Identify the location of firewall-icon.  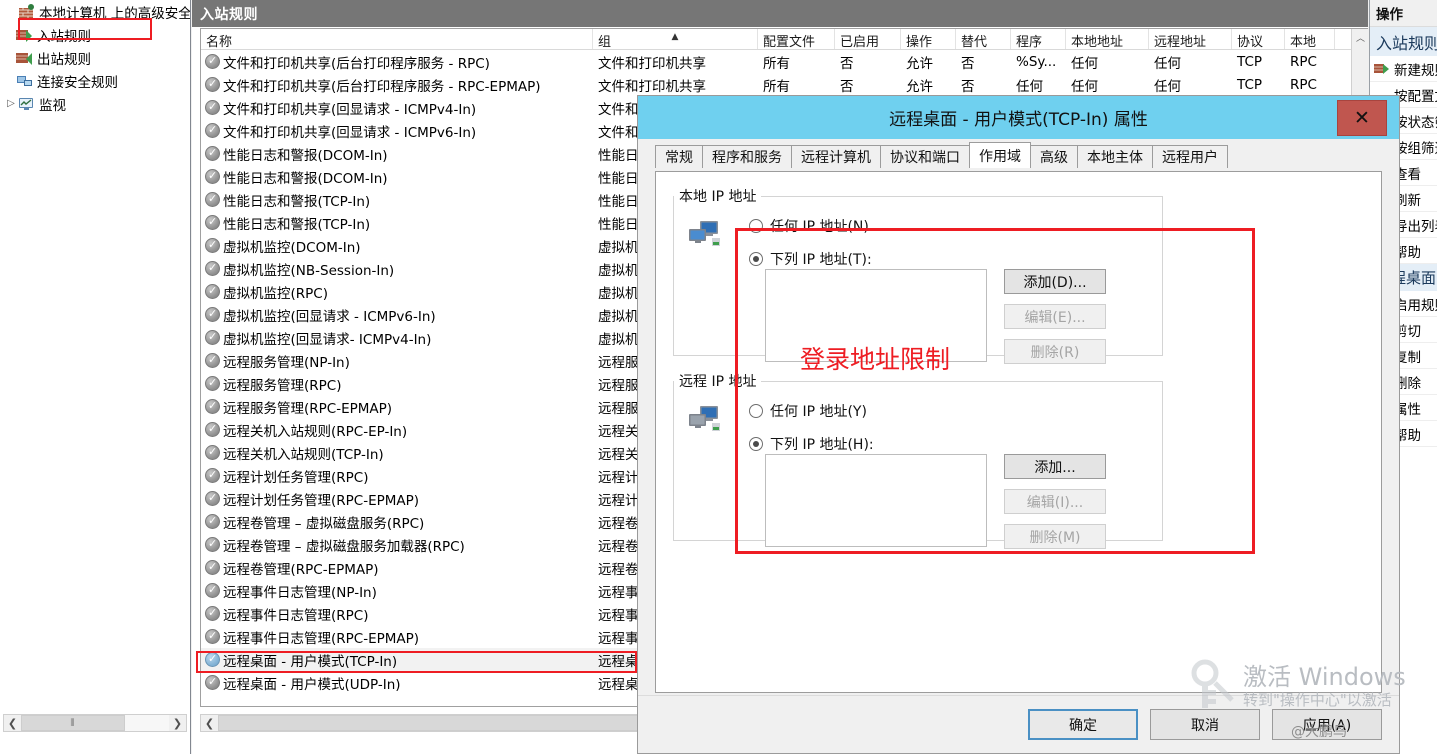
(27, 11).